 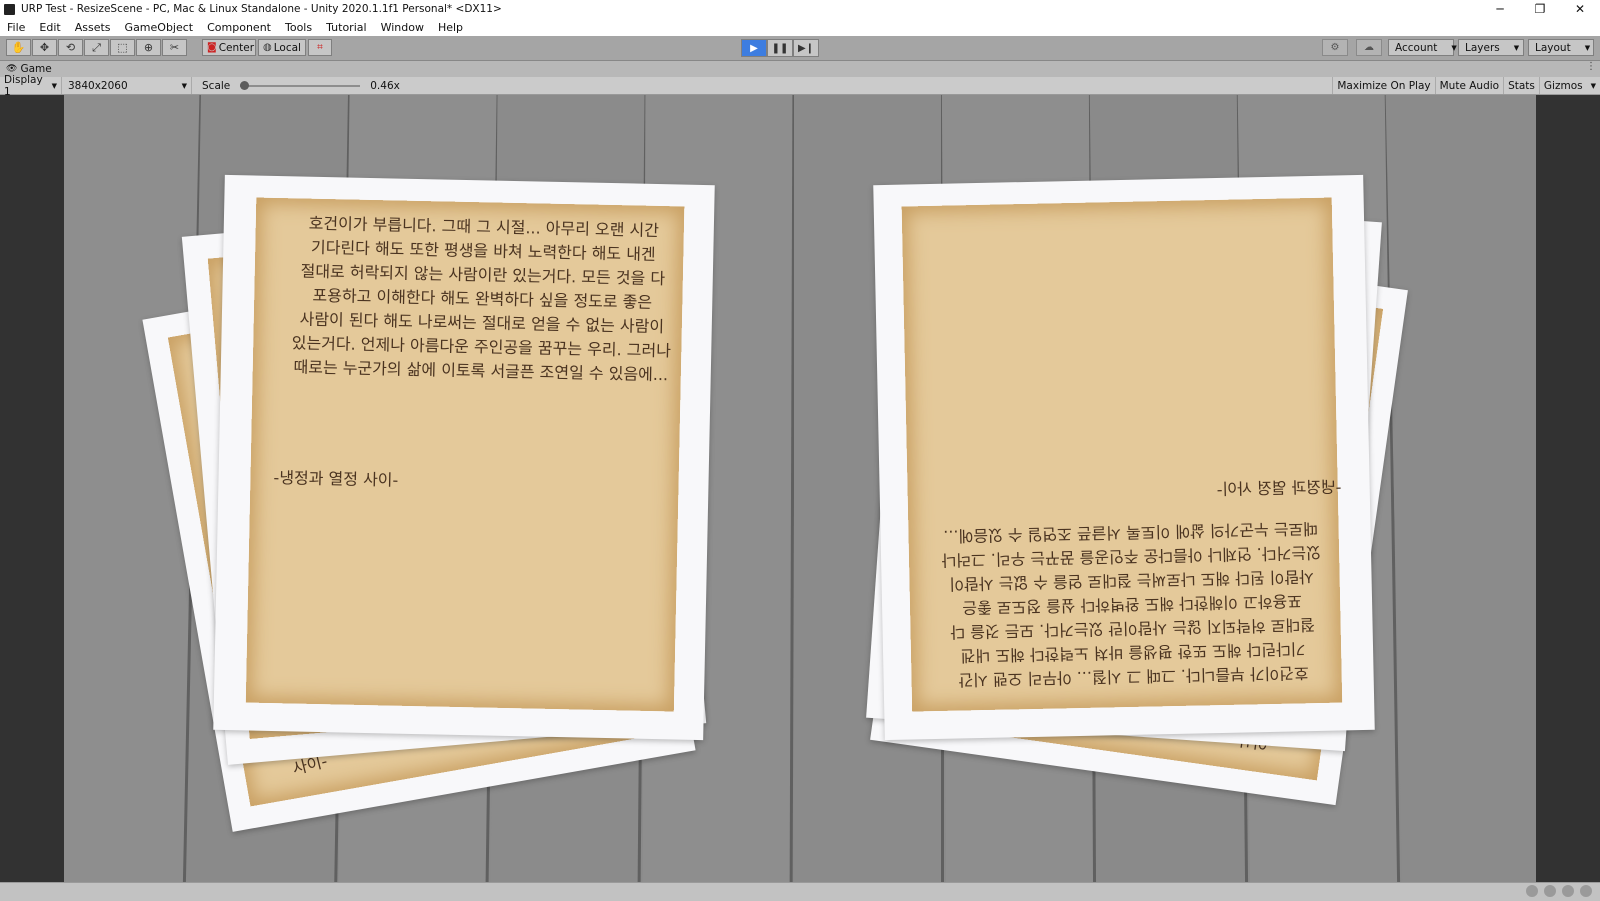 I want to click on game-view-icon: 👁, so click(x=12, y=69).